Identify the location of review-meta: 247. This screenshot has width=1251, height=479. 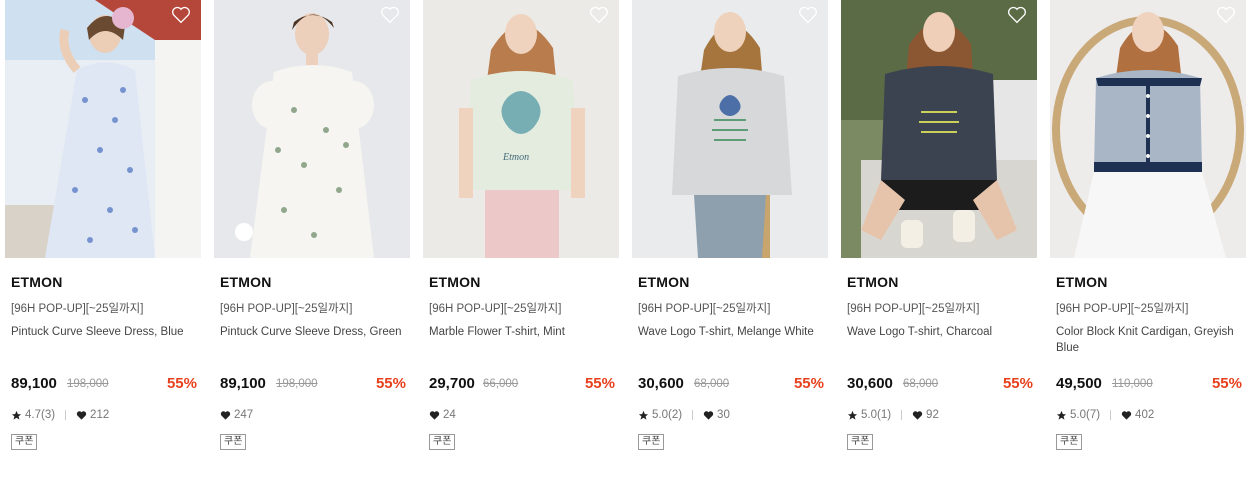
(236, 415).